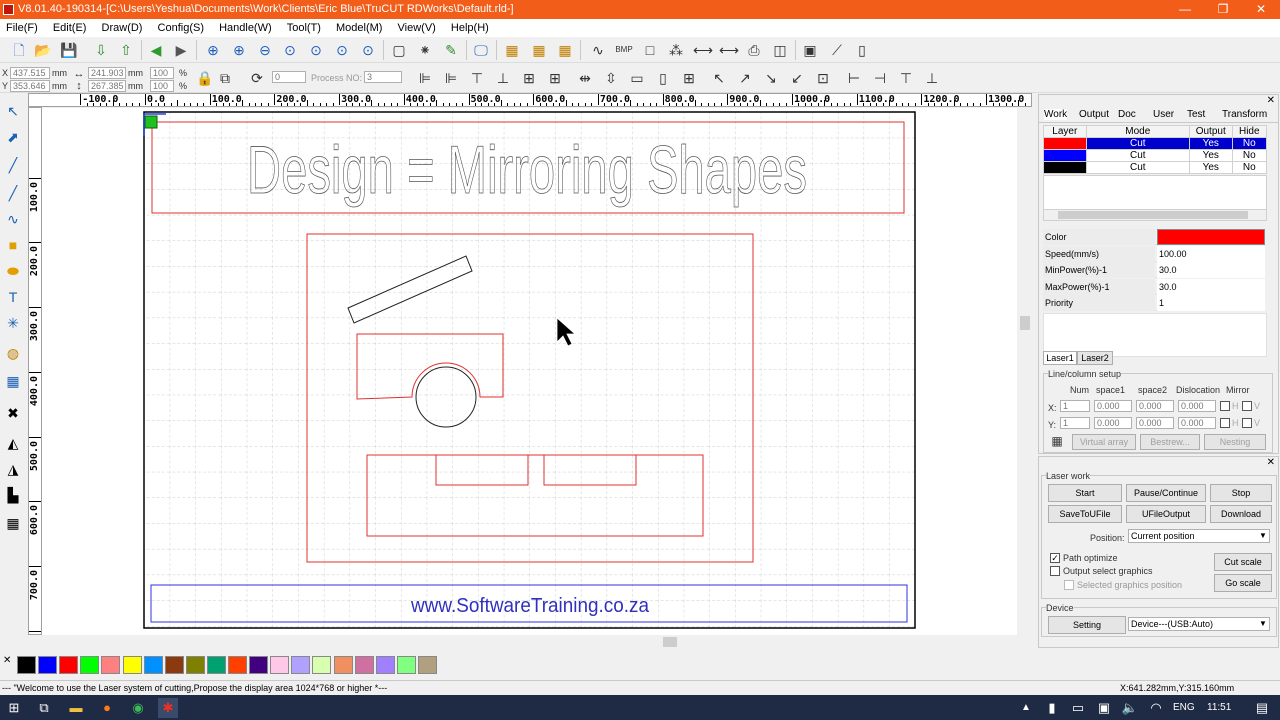 The height and width of the screenshot is (720, 1280). Describe the element at coordinates (1271, 462) in the screenshot. I see `close-laser-panel-icon: ✕` at that location.